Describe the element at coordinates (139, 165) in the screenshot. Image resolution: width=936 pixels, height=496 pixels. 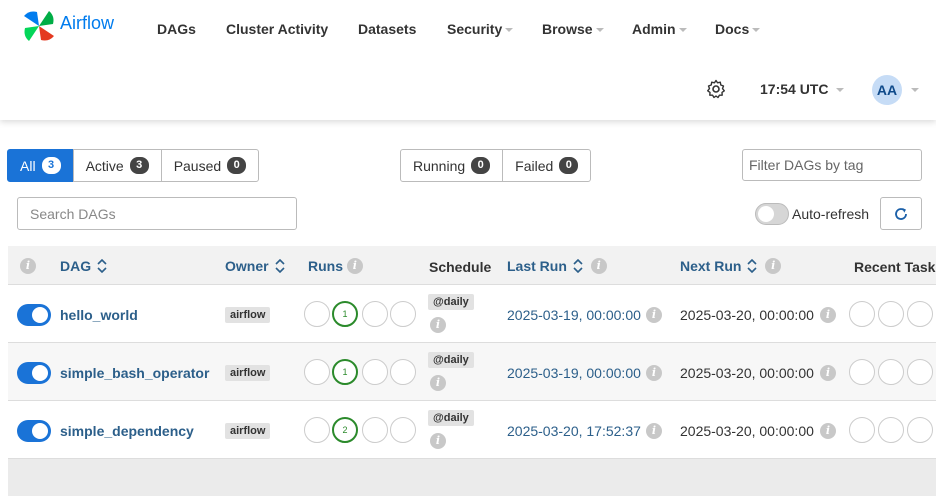
I see `count-badge: 3` at that location.